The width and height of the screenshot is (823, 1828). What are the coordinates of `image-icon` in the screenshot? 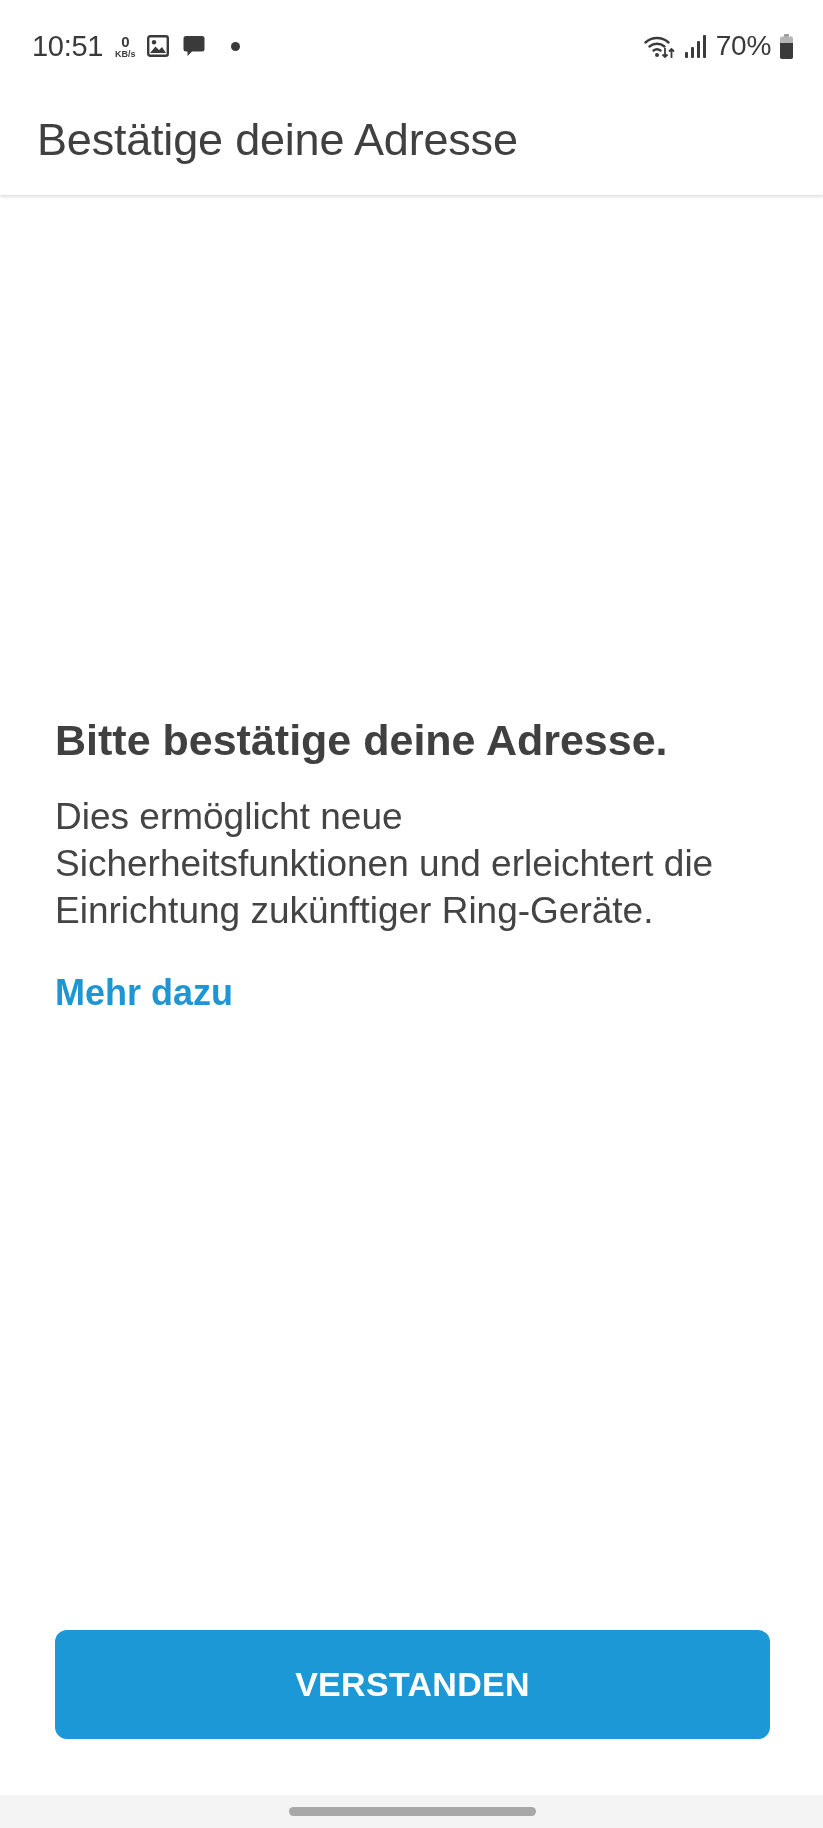 It's located at (157, 46).